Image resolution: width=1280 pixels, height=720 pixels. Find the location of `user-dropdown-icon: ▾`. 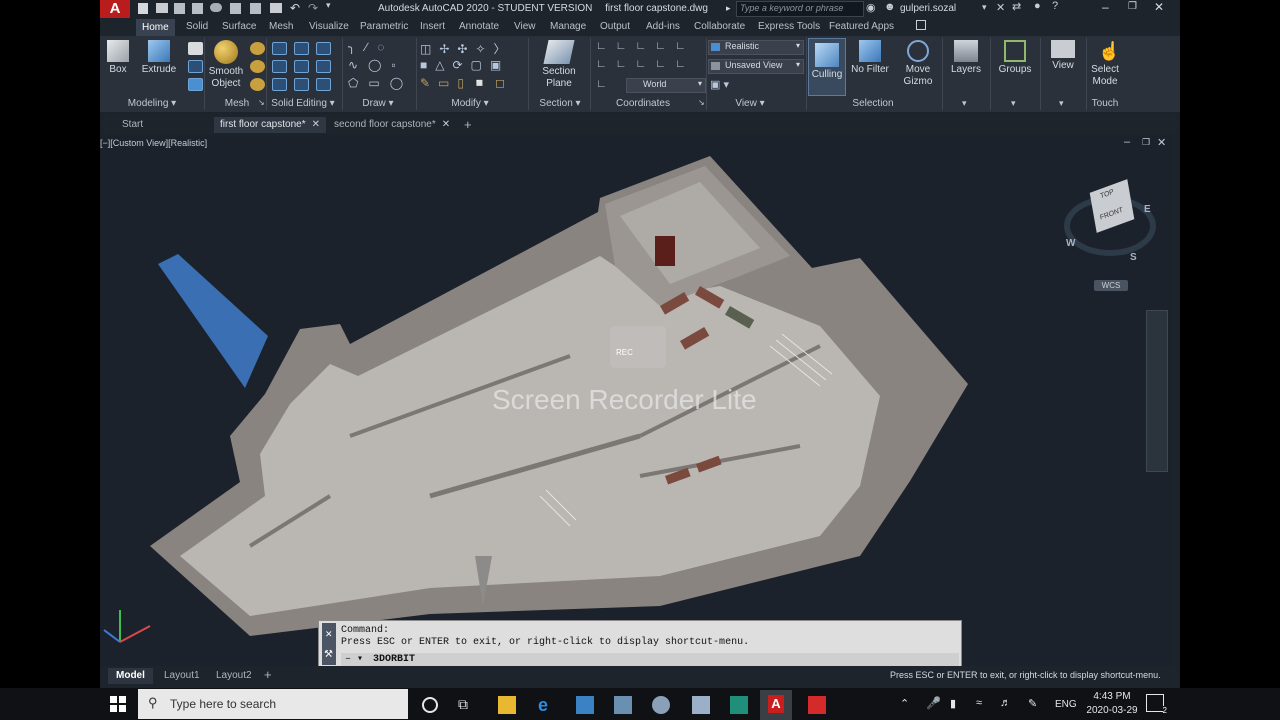

user-dropdown-icon: ▾ is located at coordinates (984, 7).